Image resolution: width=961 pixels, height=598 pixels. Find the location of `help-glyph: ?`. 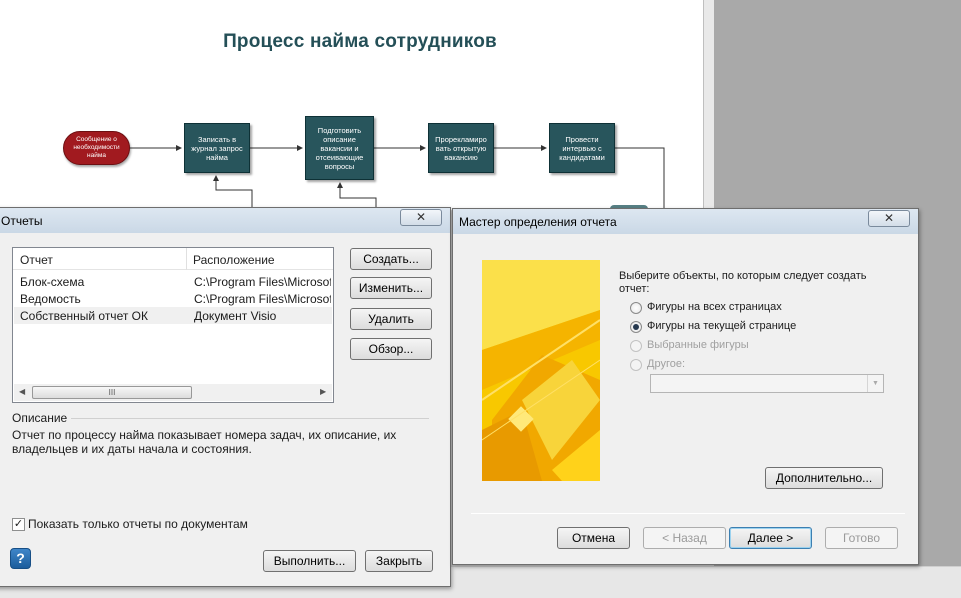

help-glyph: ? is located at coordinates (20, 558).